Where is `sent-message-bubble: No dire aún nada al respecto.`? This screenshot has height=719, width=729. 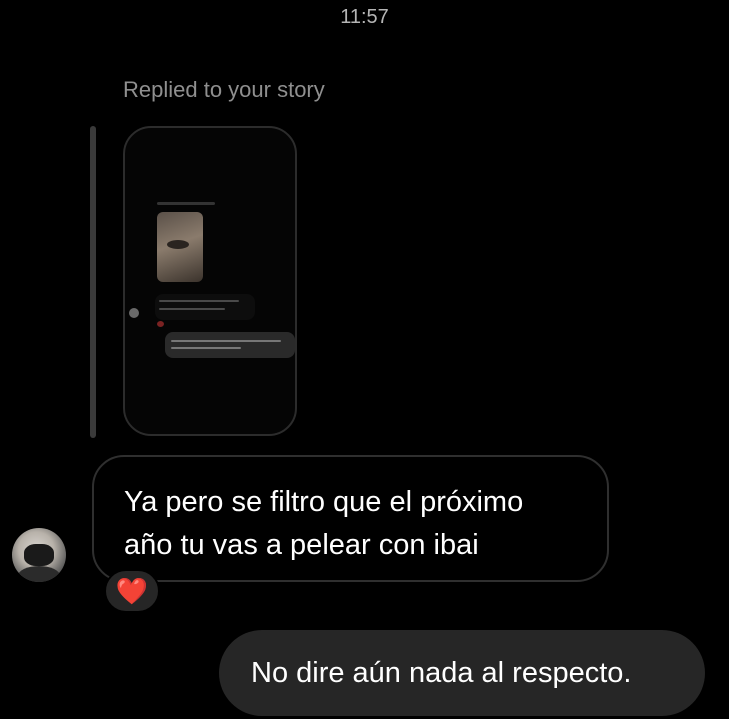 sent-message-bubble: No dire aún nada al respecto. is located at coordinates (462, 673).